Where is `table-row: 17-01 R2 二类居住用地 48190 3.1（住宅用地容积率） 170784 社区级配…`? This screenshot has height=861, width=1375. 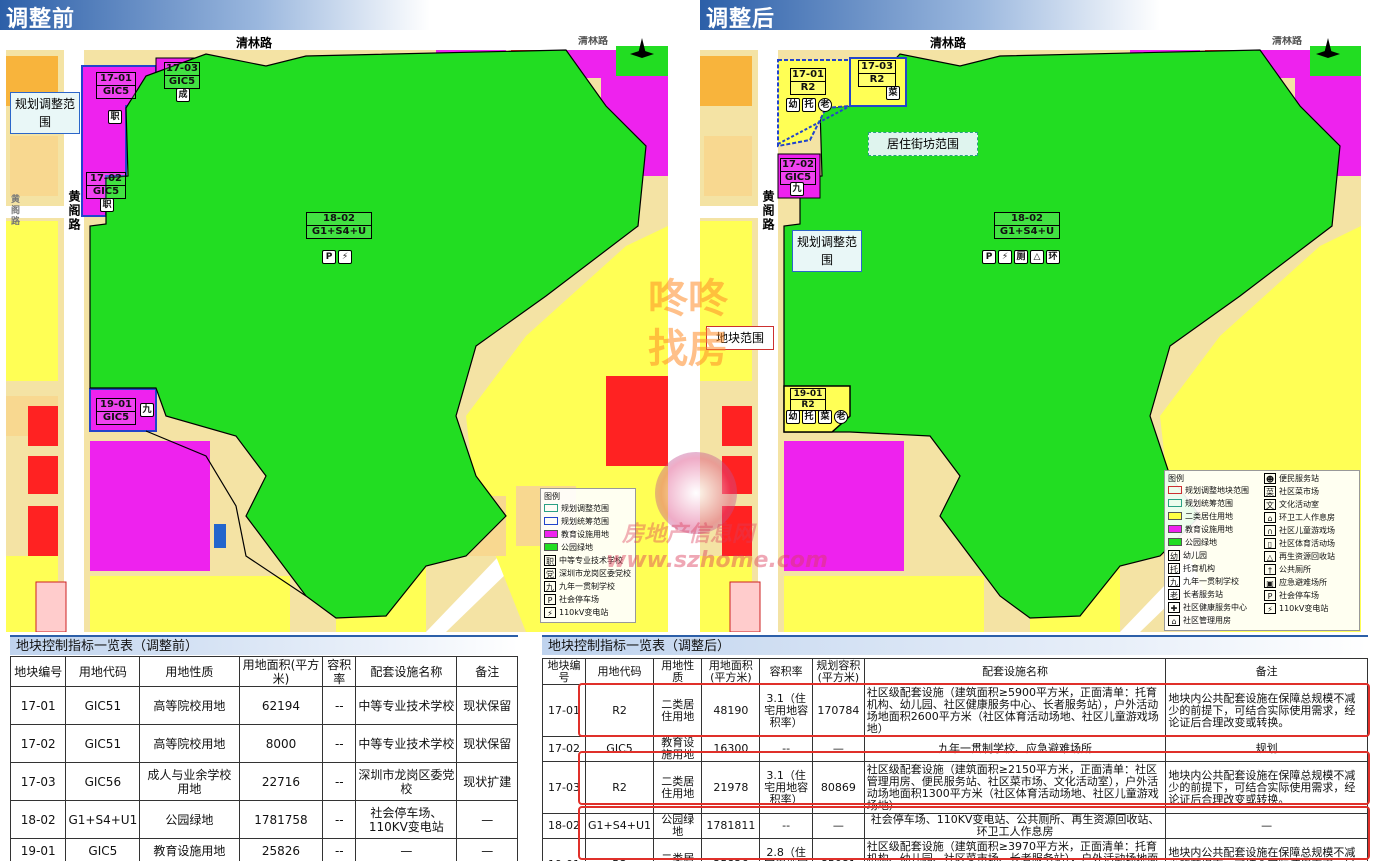 table-row: 17-01 R2 二类居住用地 48190 3.1（住宅用地容积率） 170784 社区级配… is located at coordinates (954, 710).